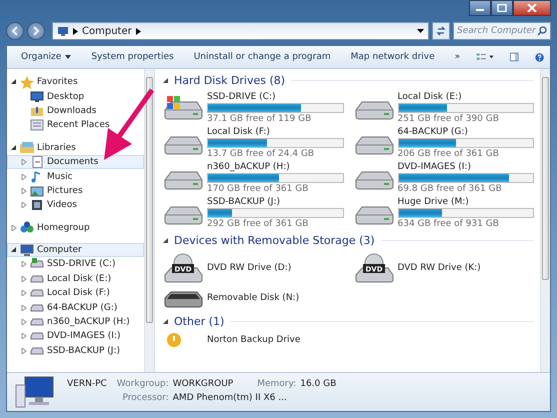  What do you see at coordinates (230, 80) in the screenshot?
I see `group-heading: Hard Disk Drives (8)` at bounding box center [230, 80].